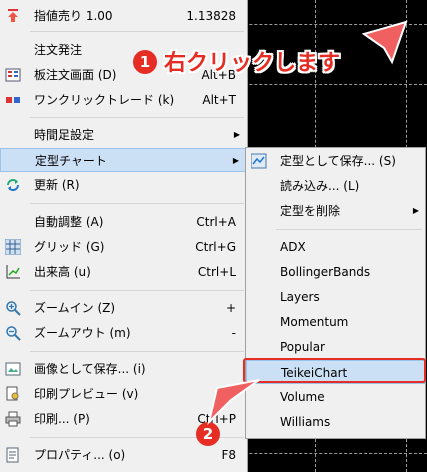 The width and height of the screenshot is (427, 472). Describe the element at coordinates (123, 308) in the screenshot. I see `menu-item-zoom-in: ズームイン (Z) +` at that location.